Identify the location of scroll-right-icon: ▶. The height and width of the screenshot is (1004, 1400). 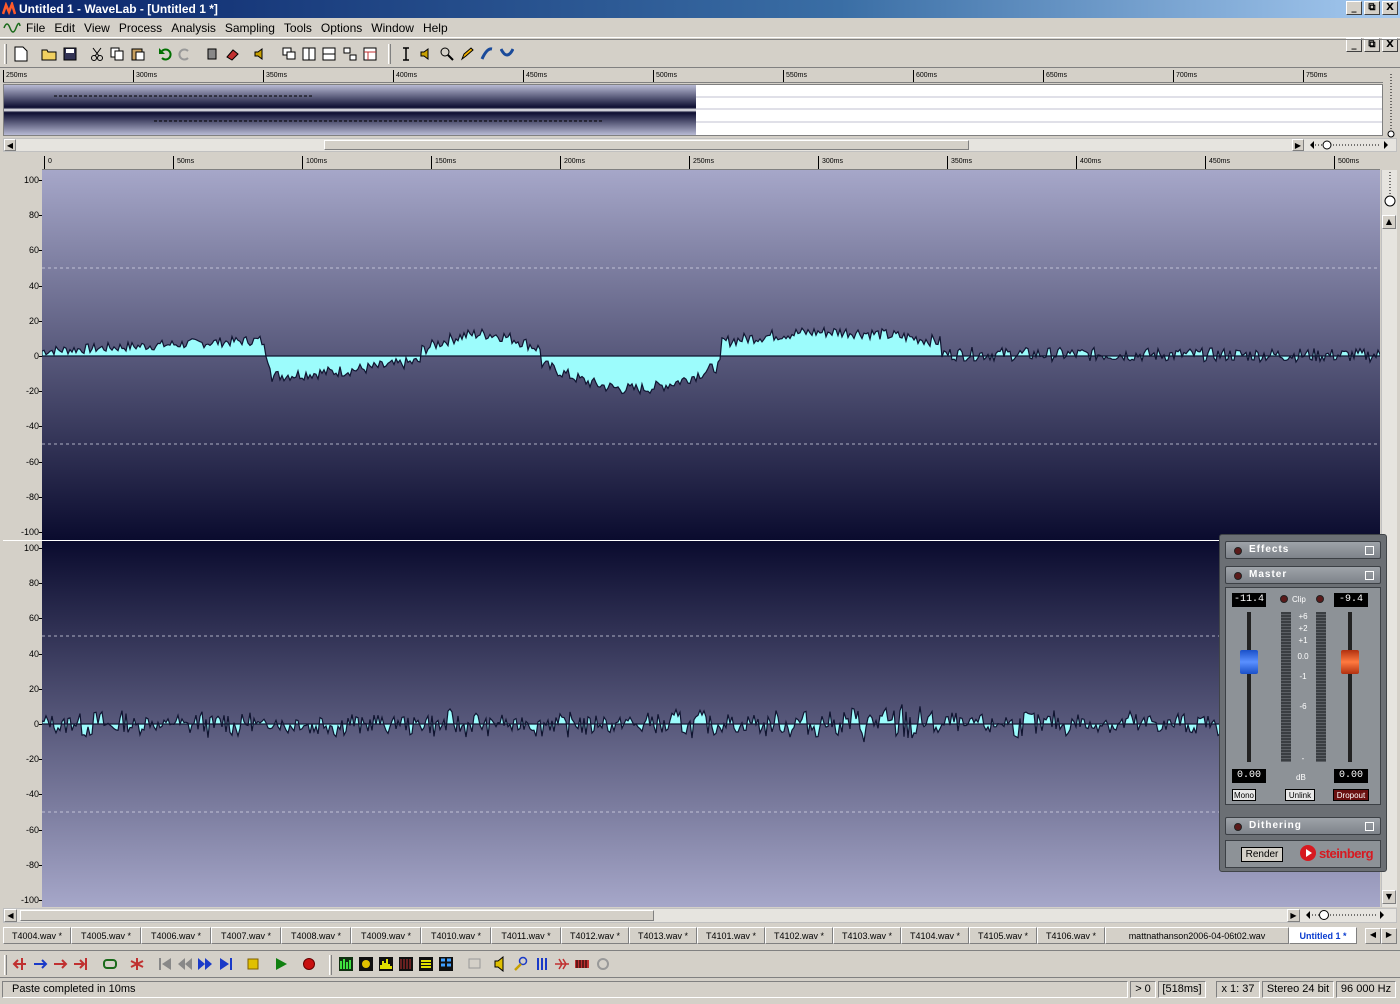
(1293, 915).